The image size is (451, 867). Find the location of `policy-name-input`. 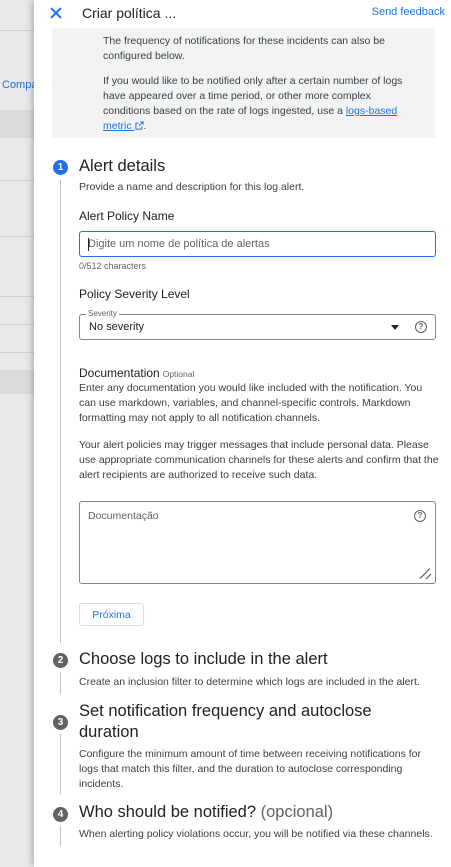

policy-name-input is located at coordinates (257, 244).